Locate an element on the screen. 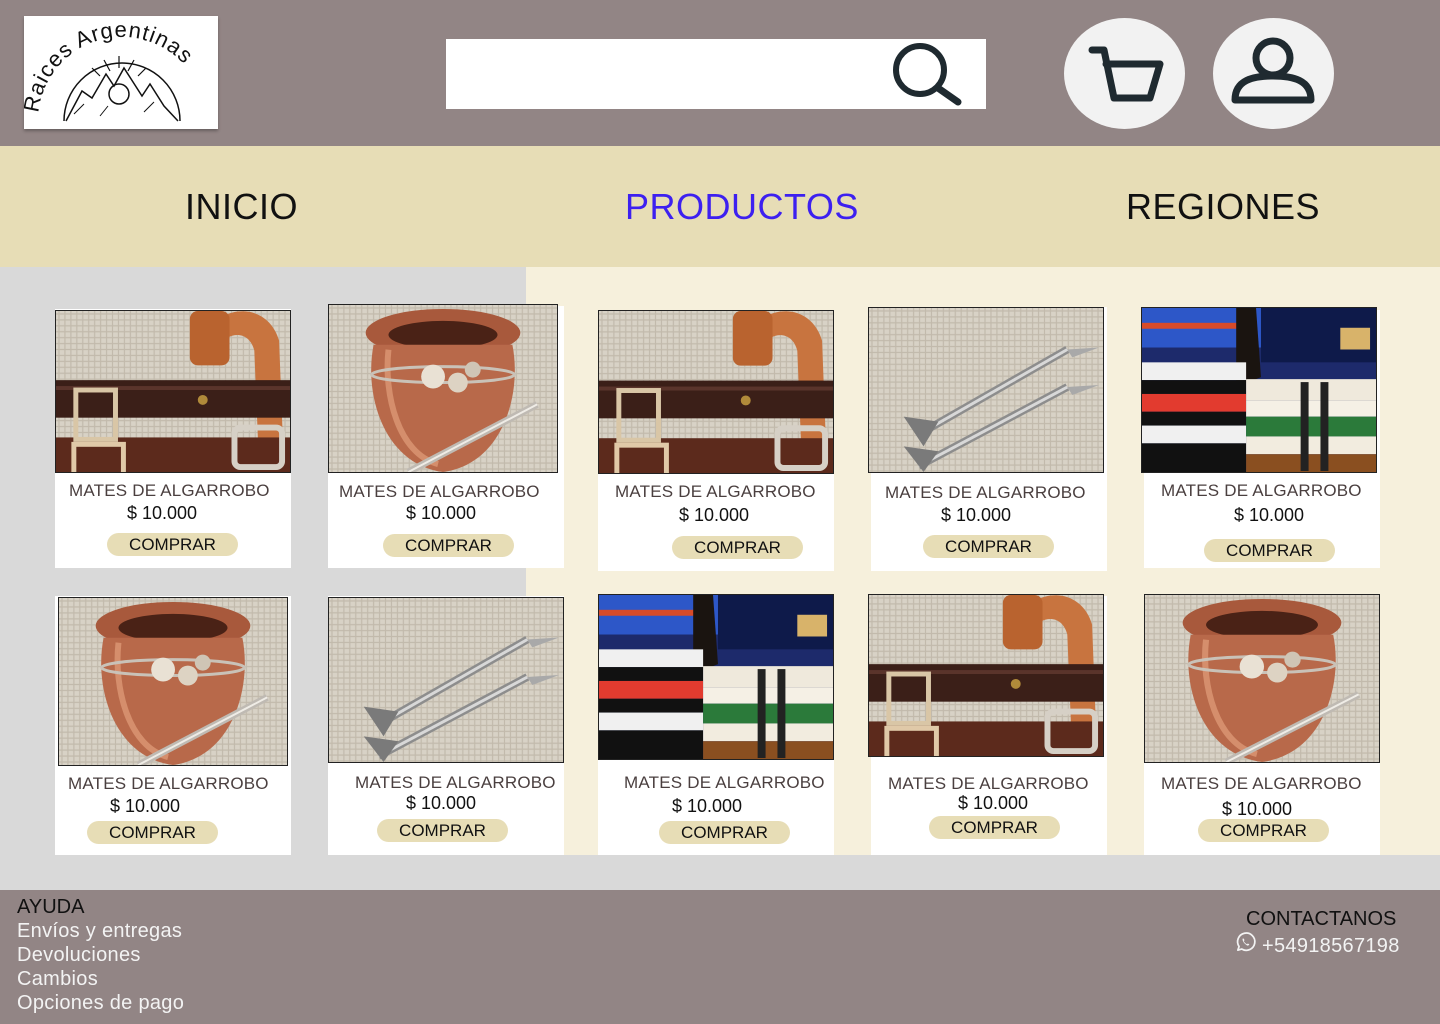  cart-button is located at coordinates (1124, 73).